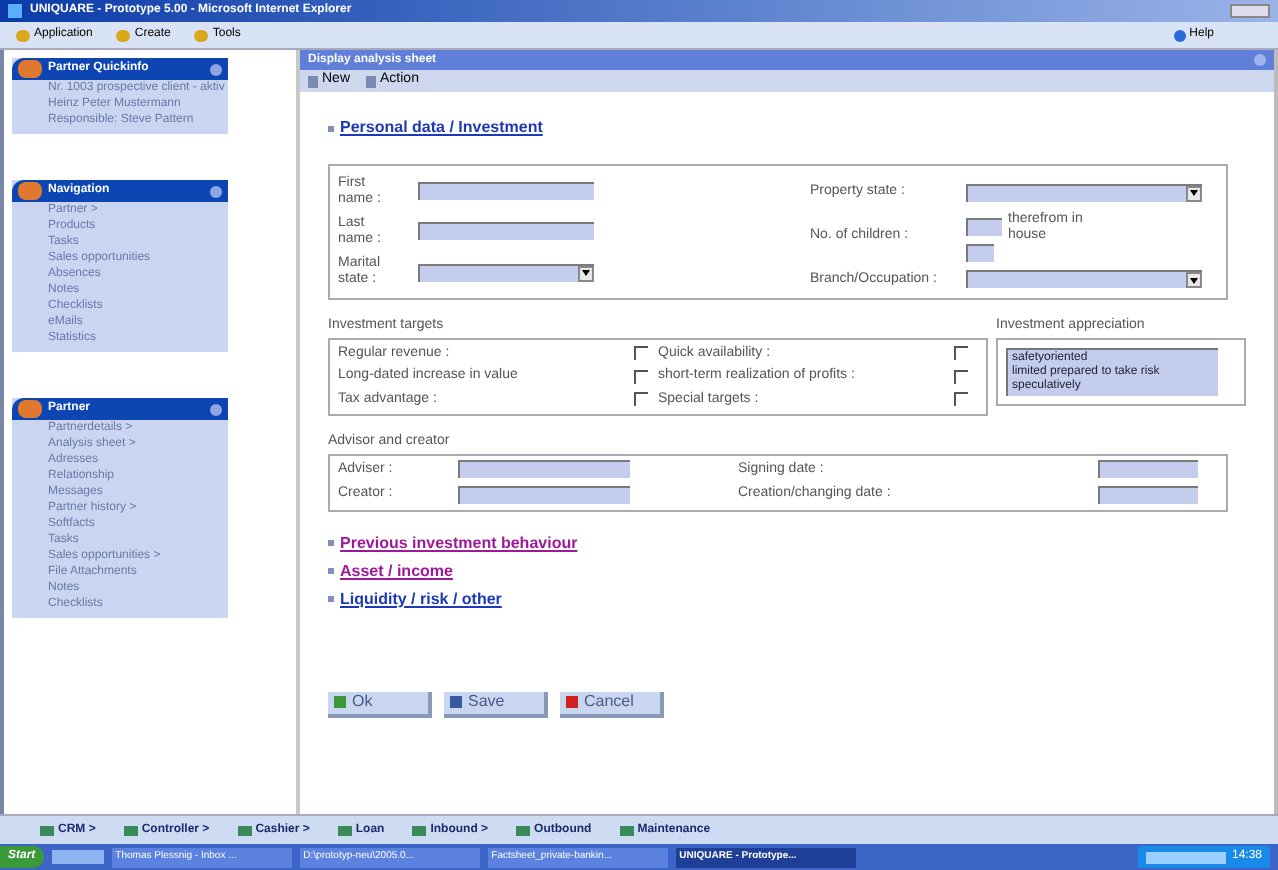  Describe the element at coordinates (459, 543) in the screenshot. I see `section-link: Previous investment behaviour` at that location.